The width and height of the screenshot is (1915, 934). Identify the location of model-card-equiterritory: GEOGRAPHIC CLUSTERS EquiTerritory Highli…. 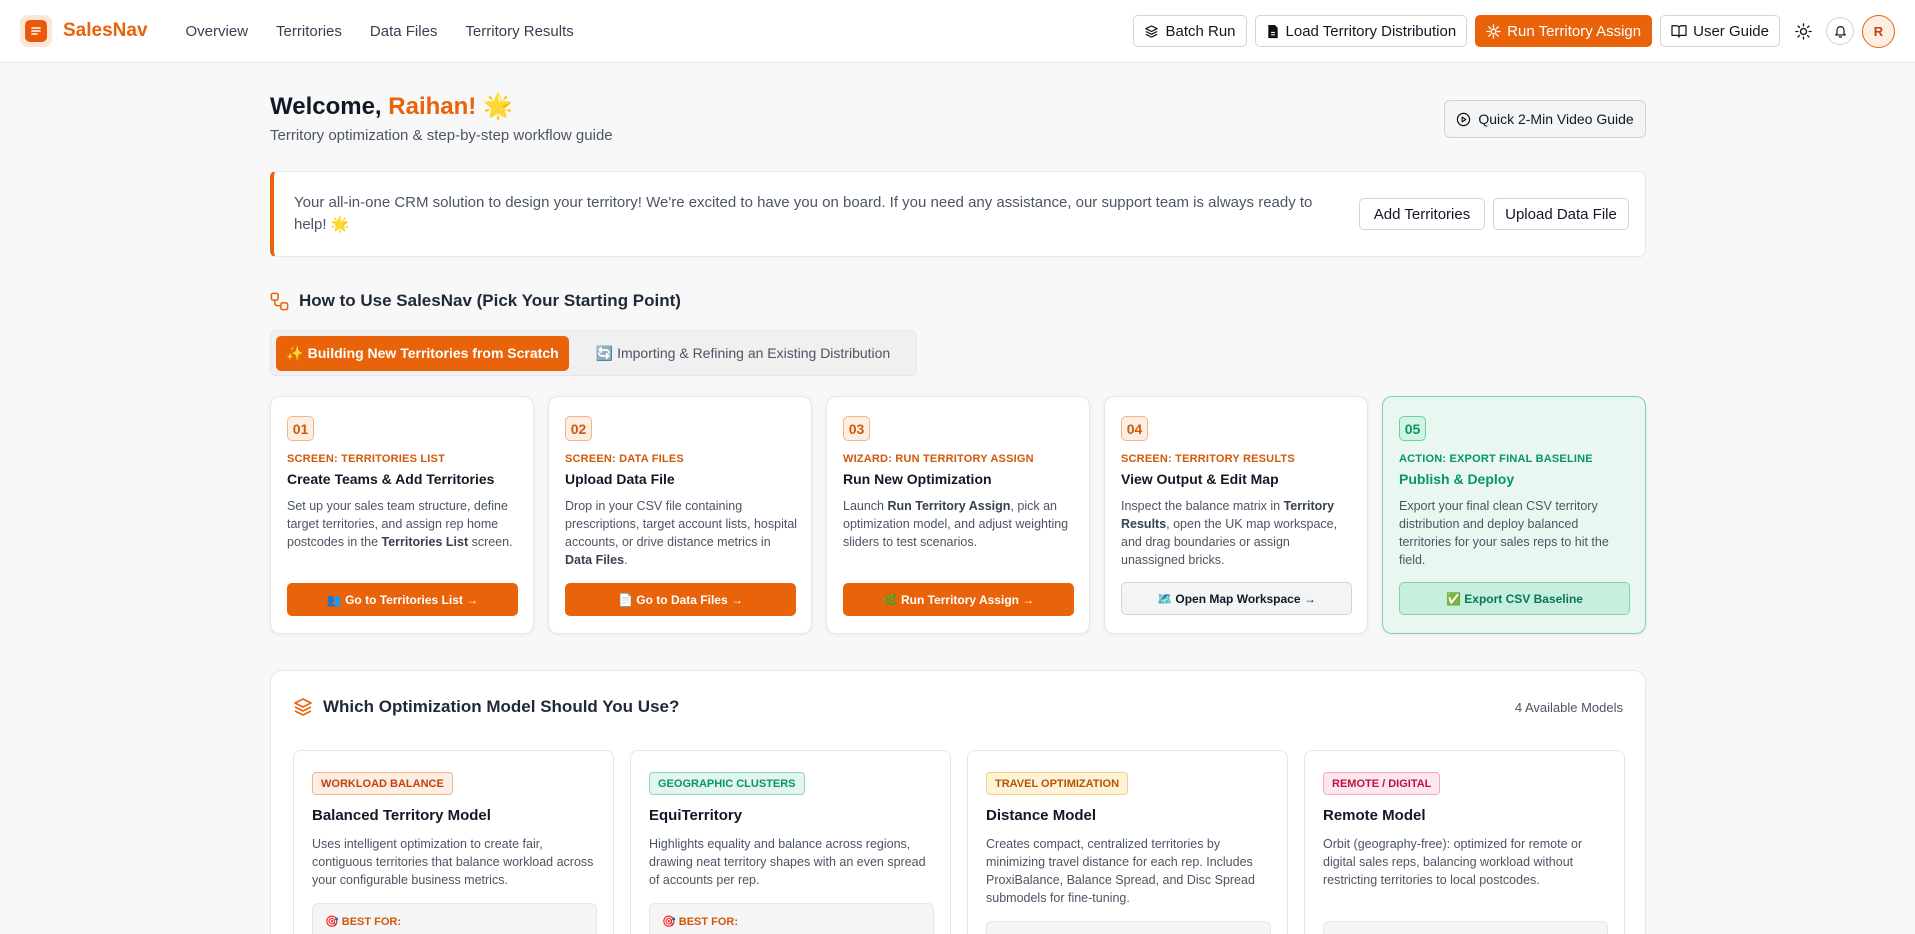
(790, 842).